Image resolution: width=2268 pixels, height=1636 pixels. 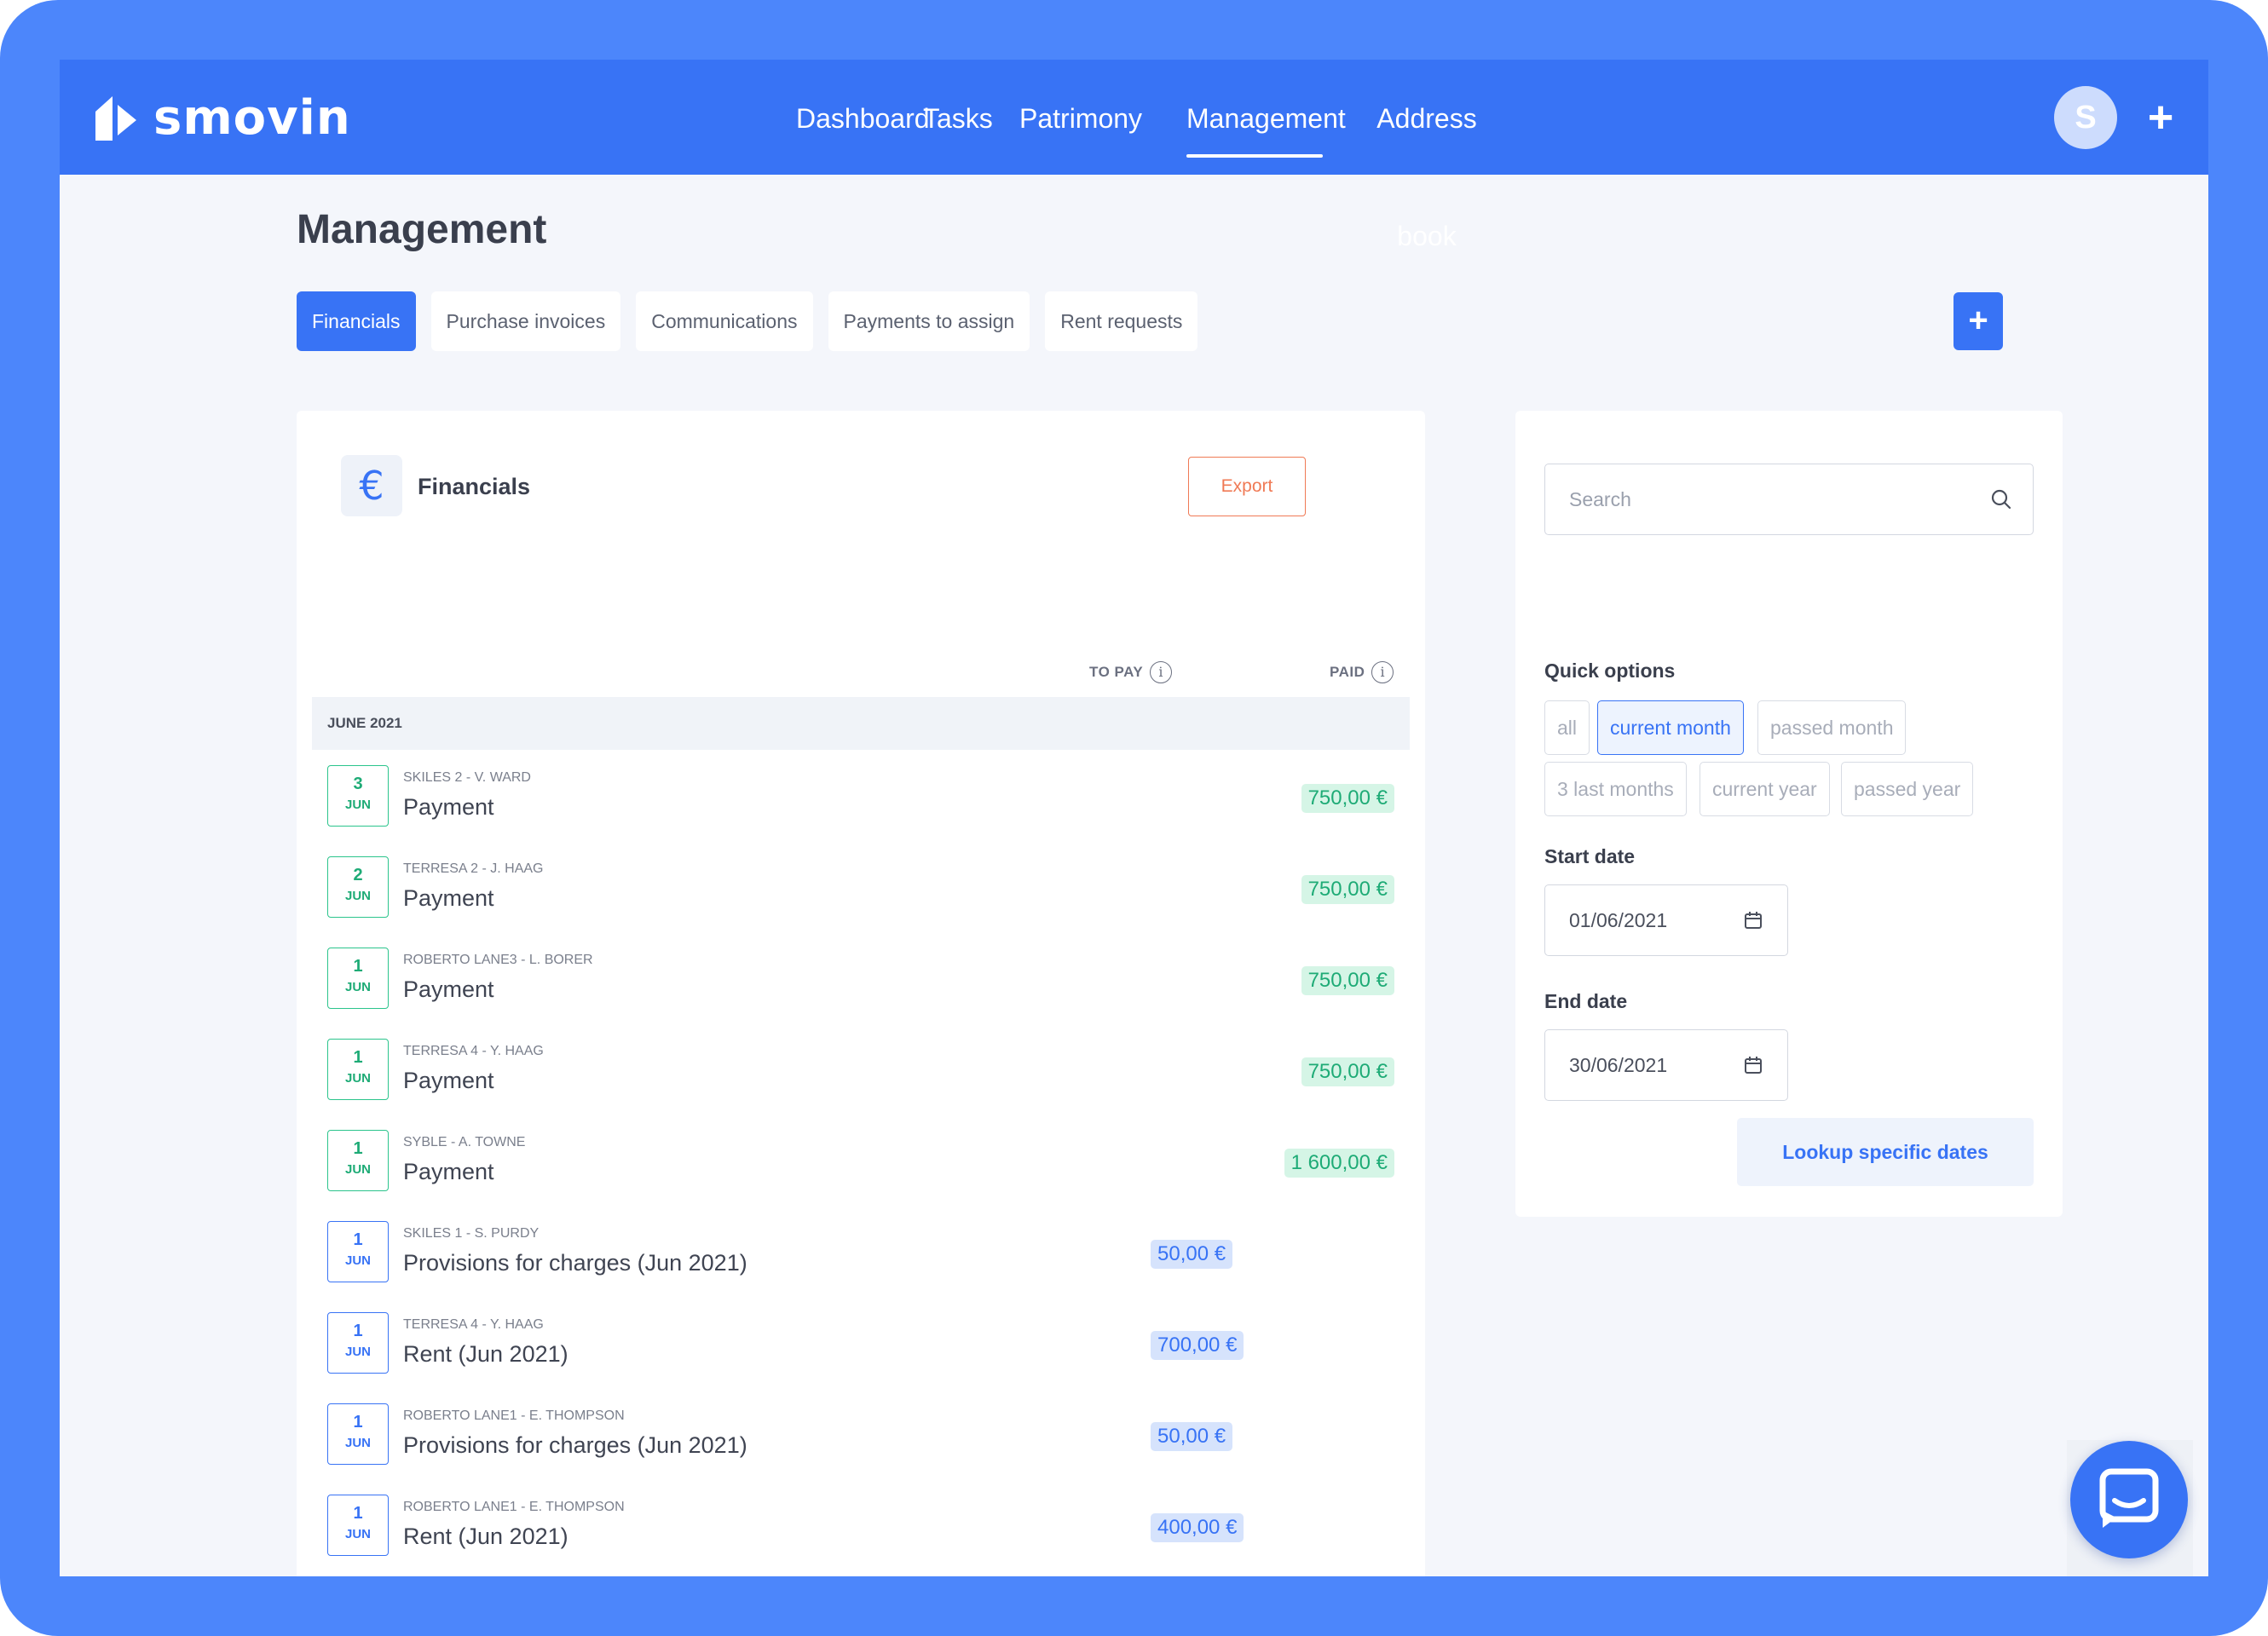 What do you see at coordinates (1978, 321) in the screenshot?
I see `add-button: +` at bounding box center [1978, 321].